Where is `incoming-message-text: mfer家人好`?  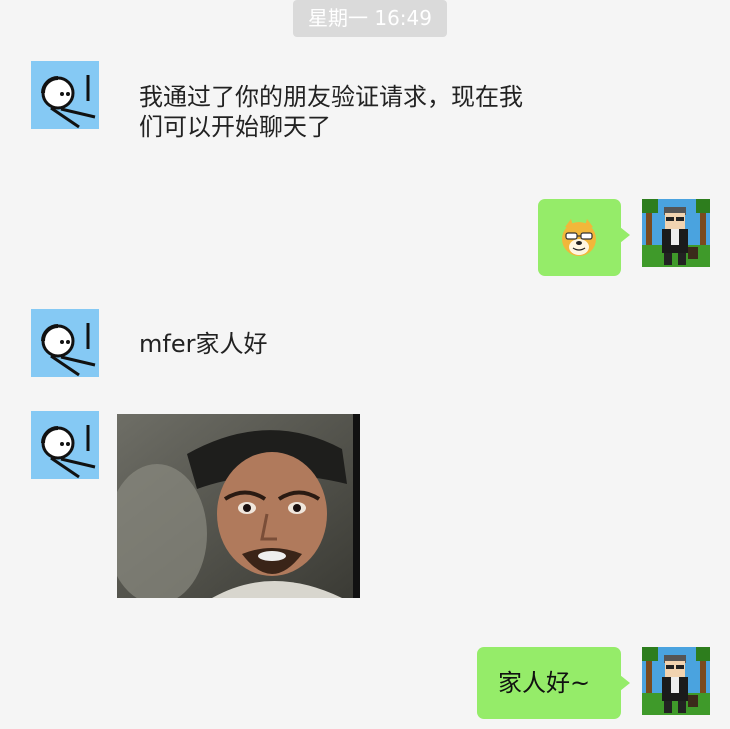
incoming-message-text: mfer家人好 is located at coordinates (203, 344).